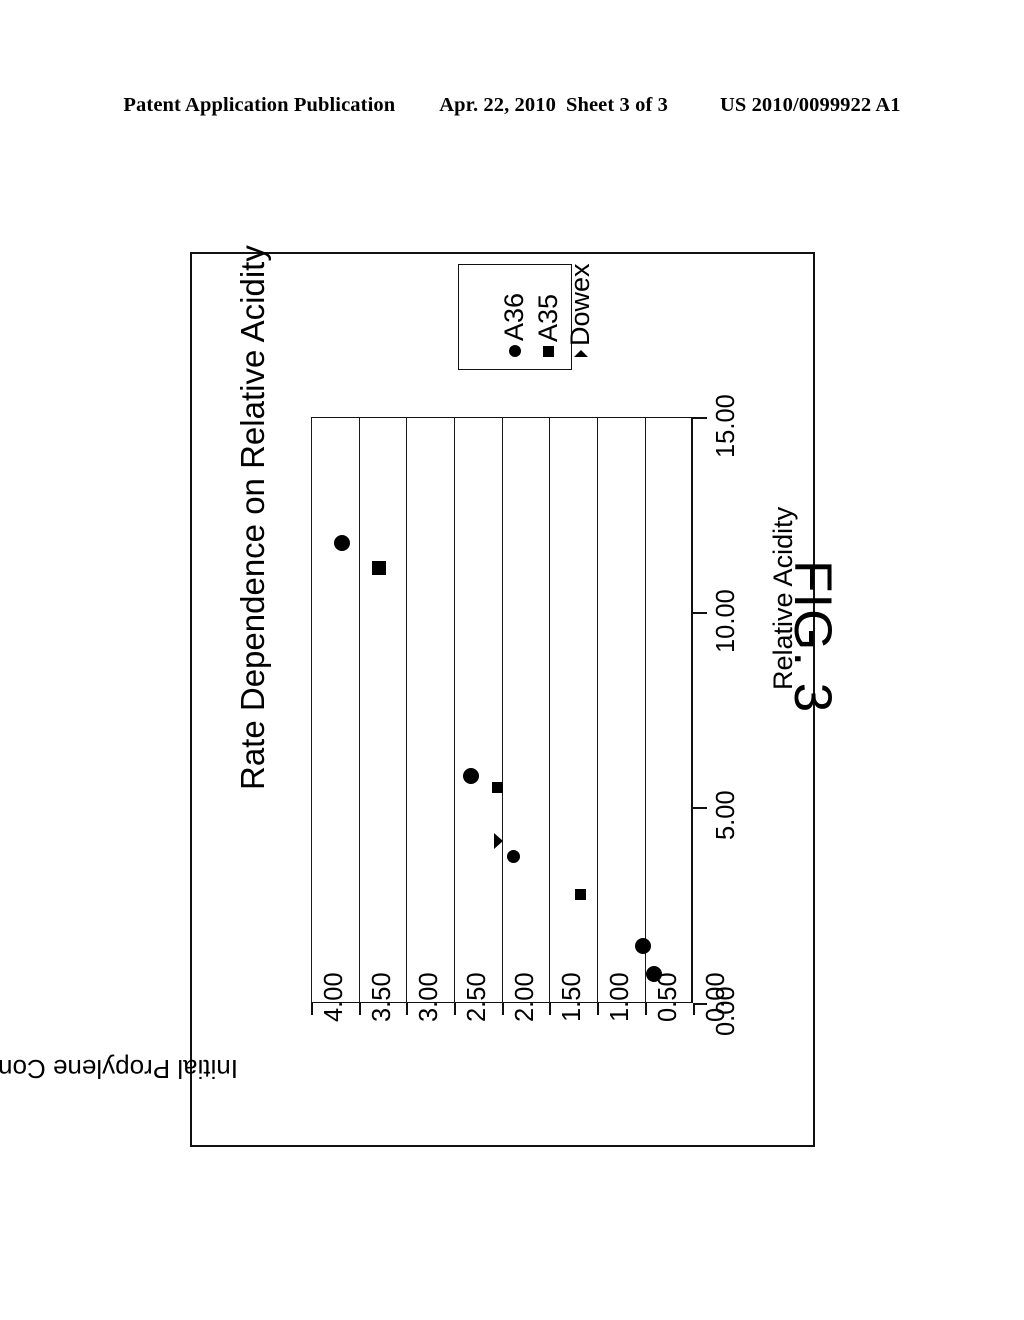 This screenshot has height=1320, width=1024. I want to click on ylabel-2-00: 2.00, so click(525, 997).